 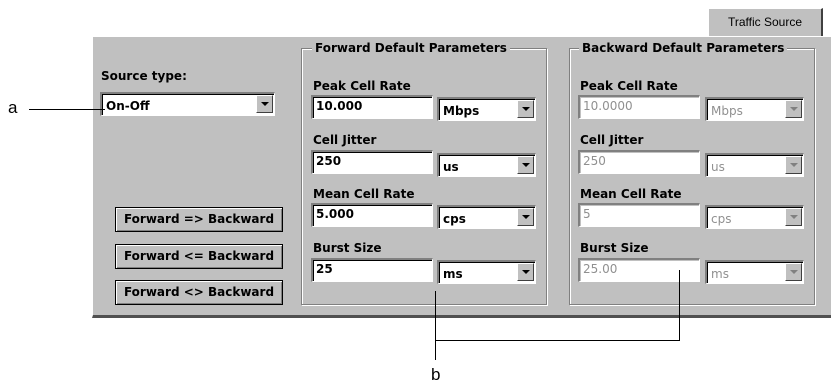 What do you see at coordinates (199, 256) in the screenshot?
I see `backward-to-forward-button: Forward <= Backward` at bounding box center [199, 256].